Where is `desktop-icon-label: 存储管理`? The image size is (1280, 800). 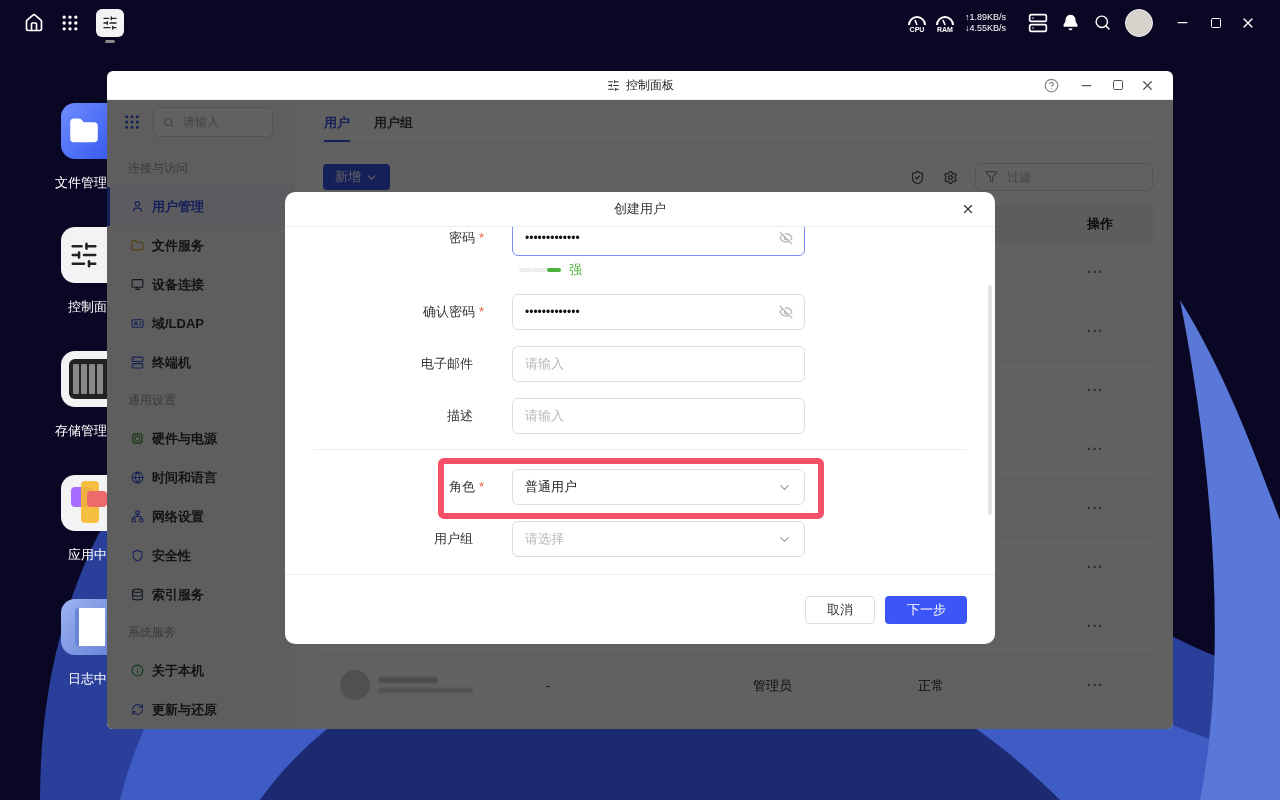 desktop-icon-label: 存储管理 is located at coordinates (81, 431).